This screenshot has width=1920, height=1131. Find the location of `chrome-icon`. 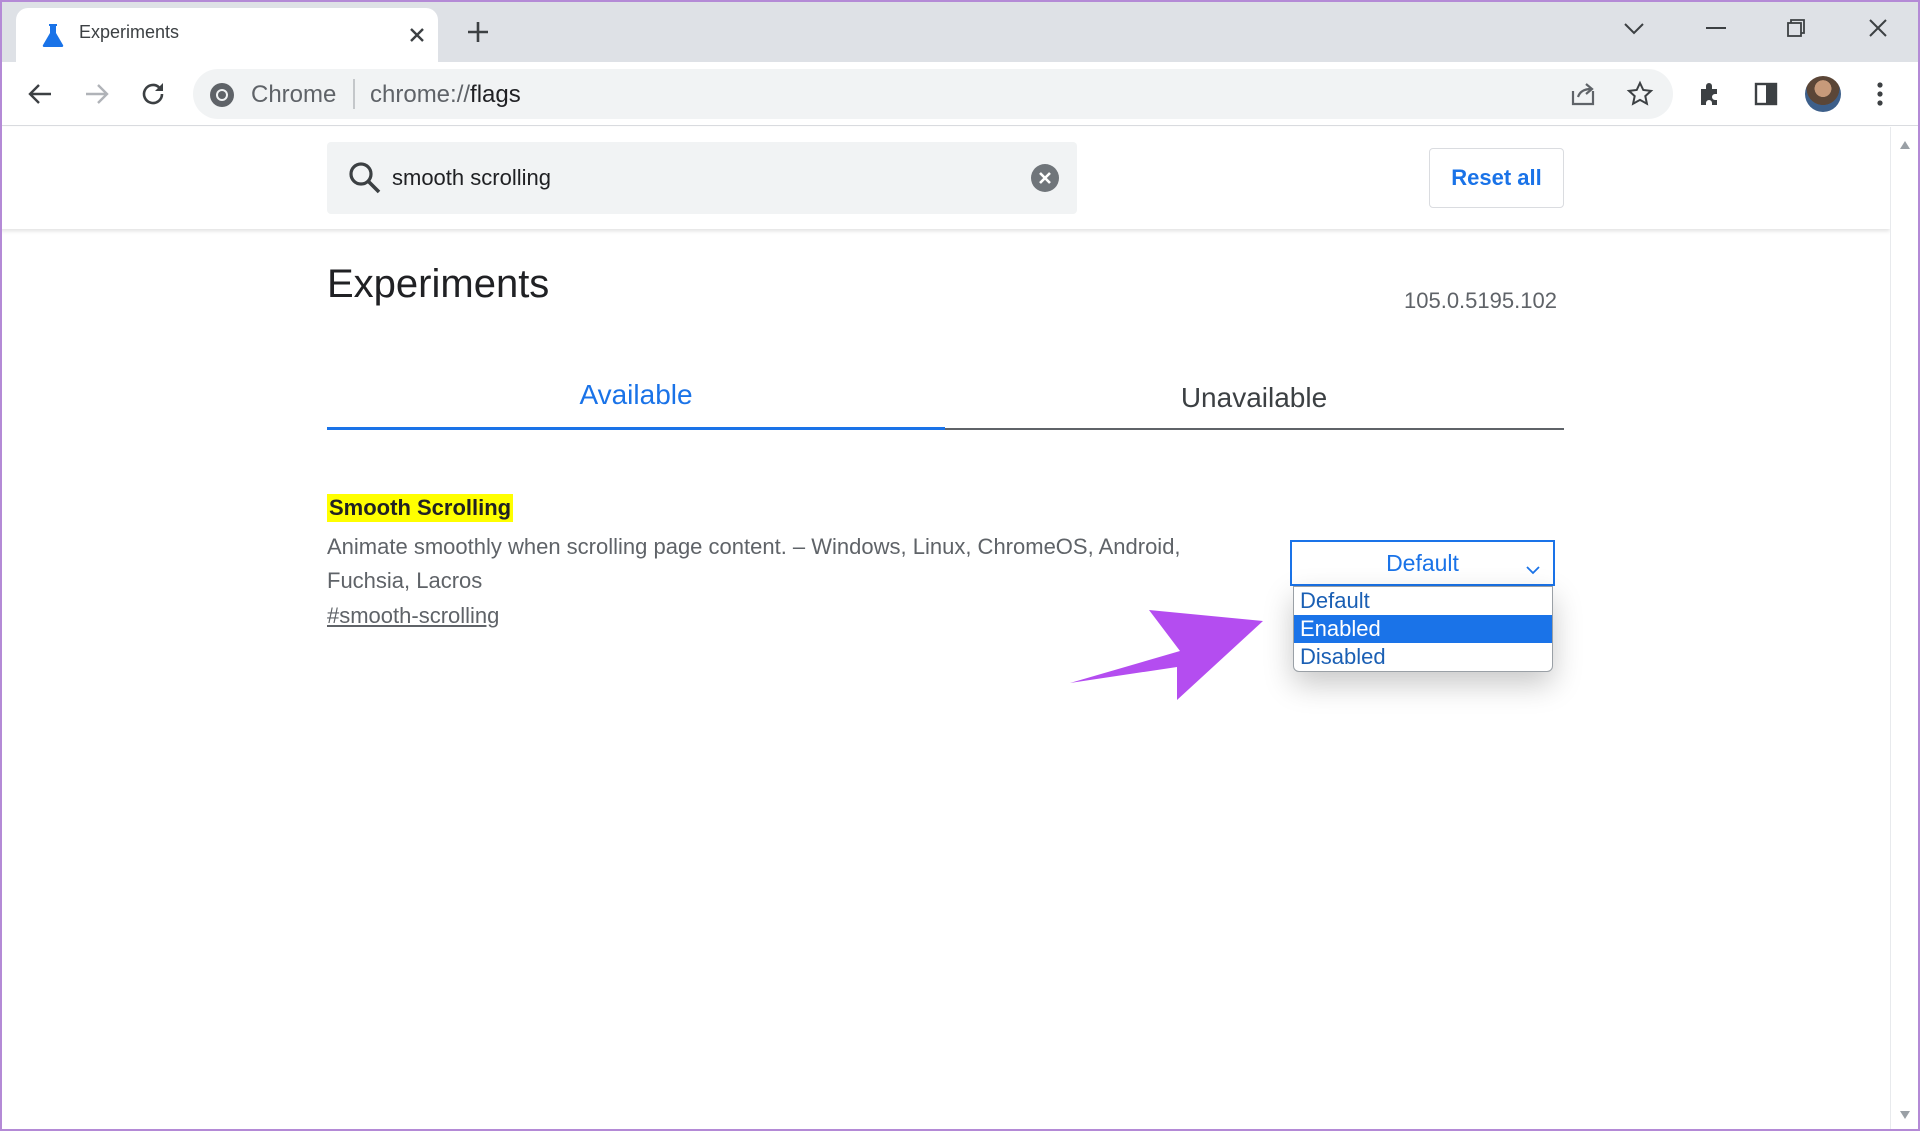

chrome-icon is located at coordinates (222, 95).